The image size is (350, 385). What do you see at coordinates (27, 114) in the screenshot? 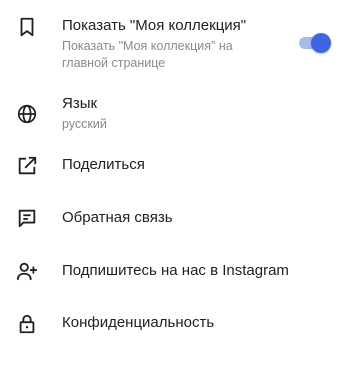
I see `globe-icon` at bounding box center [27, 114].